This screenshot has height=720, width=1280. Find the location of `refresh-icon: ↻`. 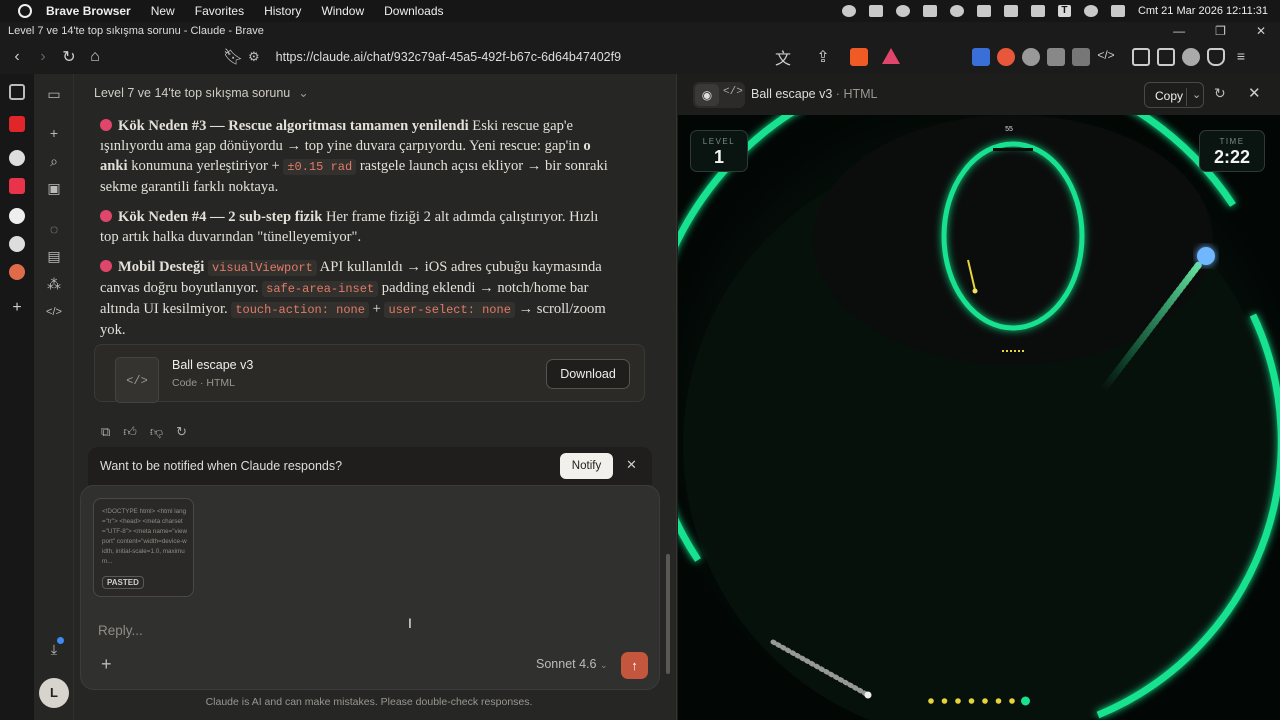

refresh-icon: ↻ is located at coordinates (1220, 93).